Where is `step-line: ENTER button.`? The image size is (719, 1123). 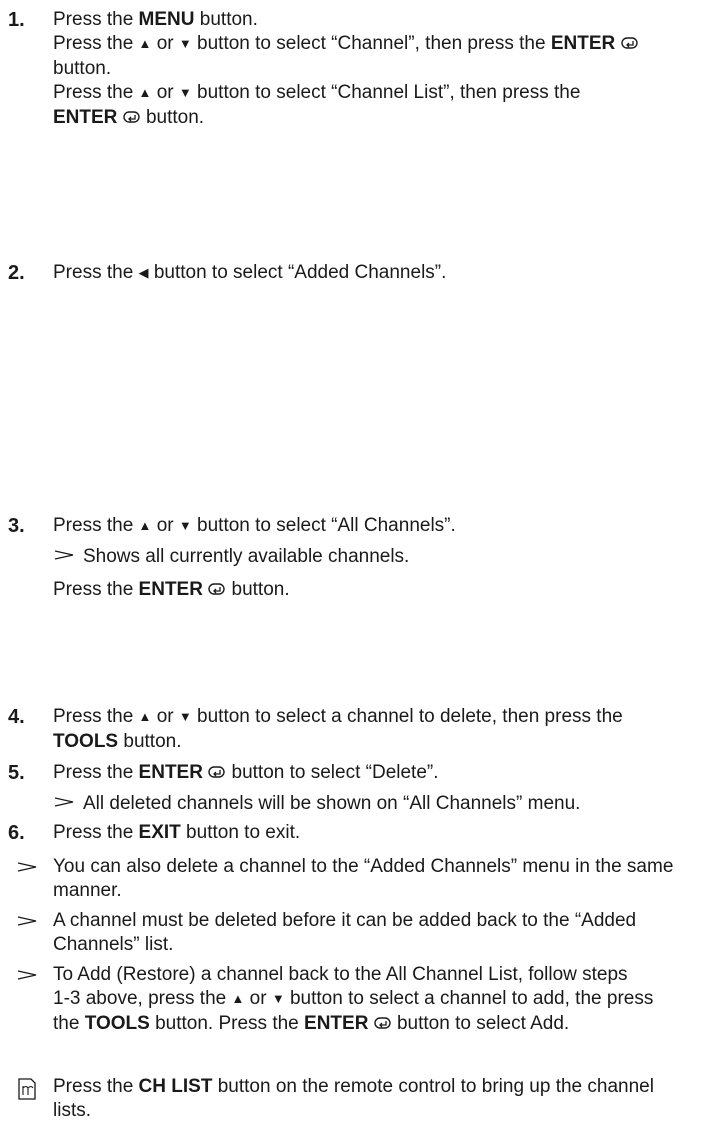 step-line: ENTER button. is located at coordinates (129, 117).